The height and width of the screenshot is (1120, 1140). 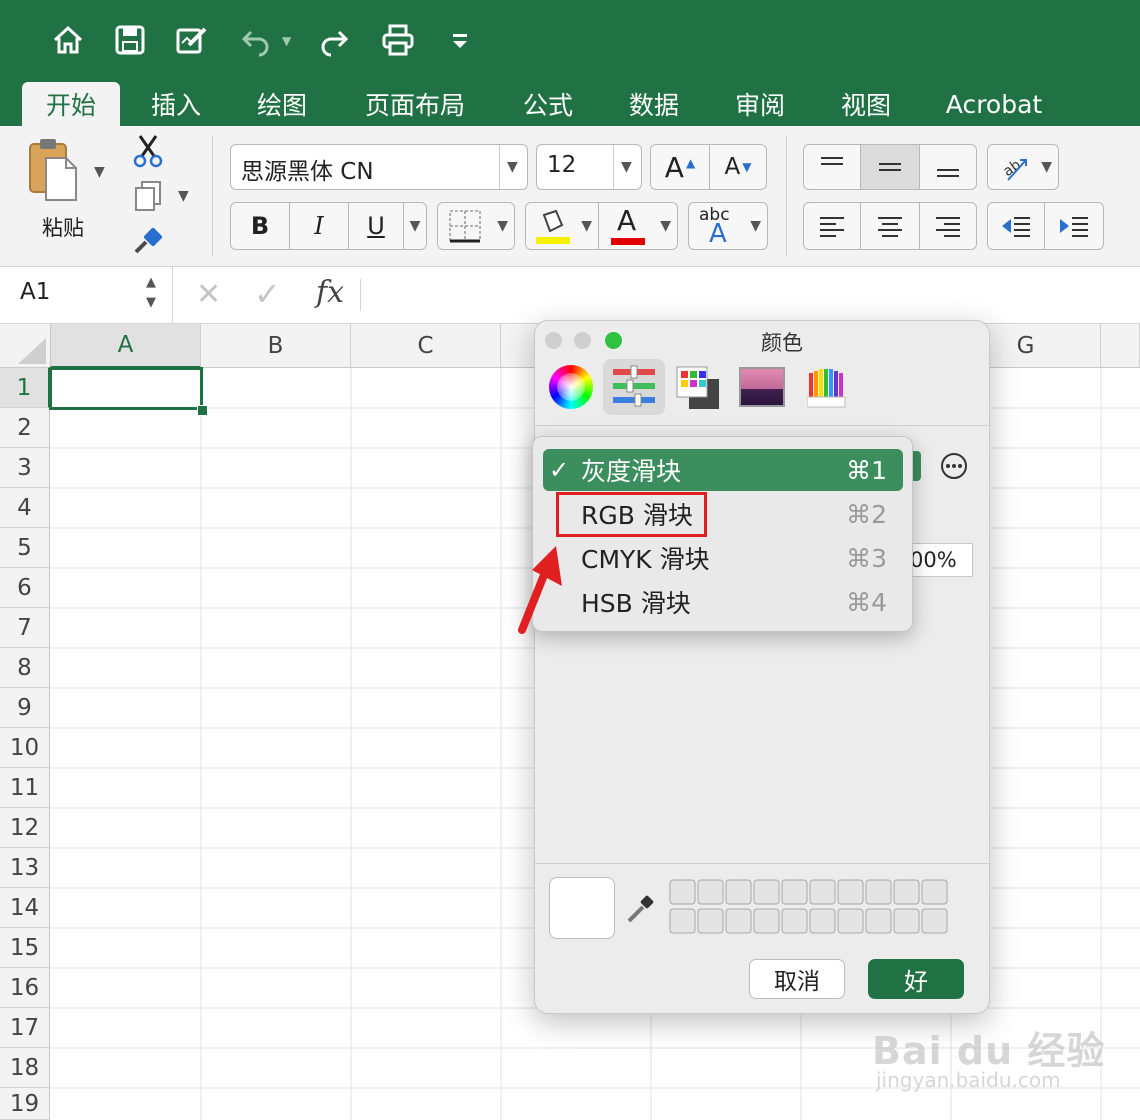 I want to click on decrease-indent-button, so click(x=1016, y=226).